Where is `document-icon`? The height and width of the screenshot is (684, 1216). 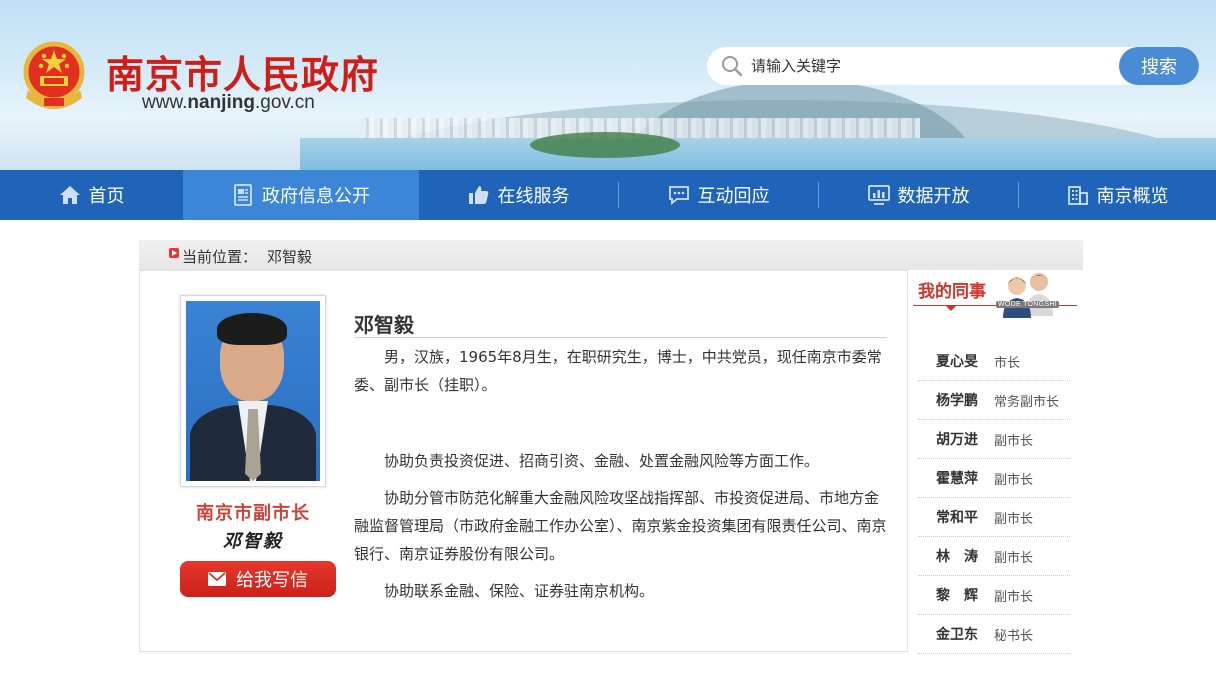 document-icon is located at coordinates (243, 195).